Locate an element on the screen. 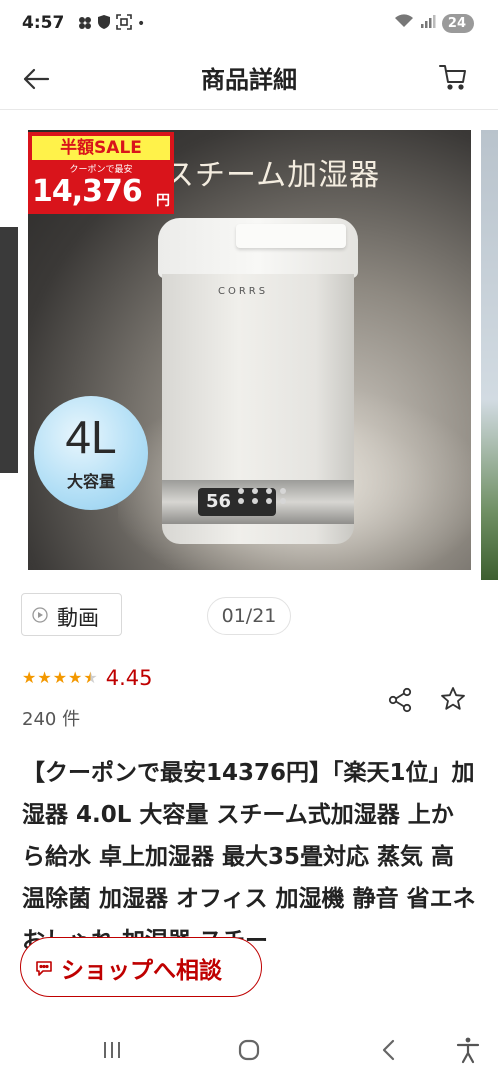 Image resolution: width=498 pixels, height=1080 pixels. rating-row: ★ ★ ★ ★ ★ 4.45 is located at coordinates (87, 678).